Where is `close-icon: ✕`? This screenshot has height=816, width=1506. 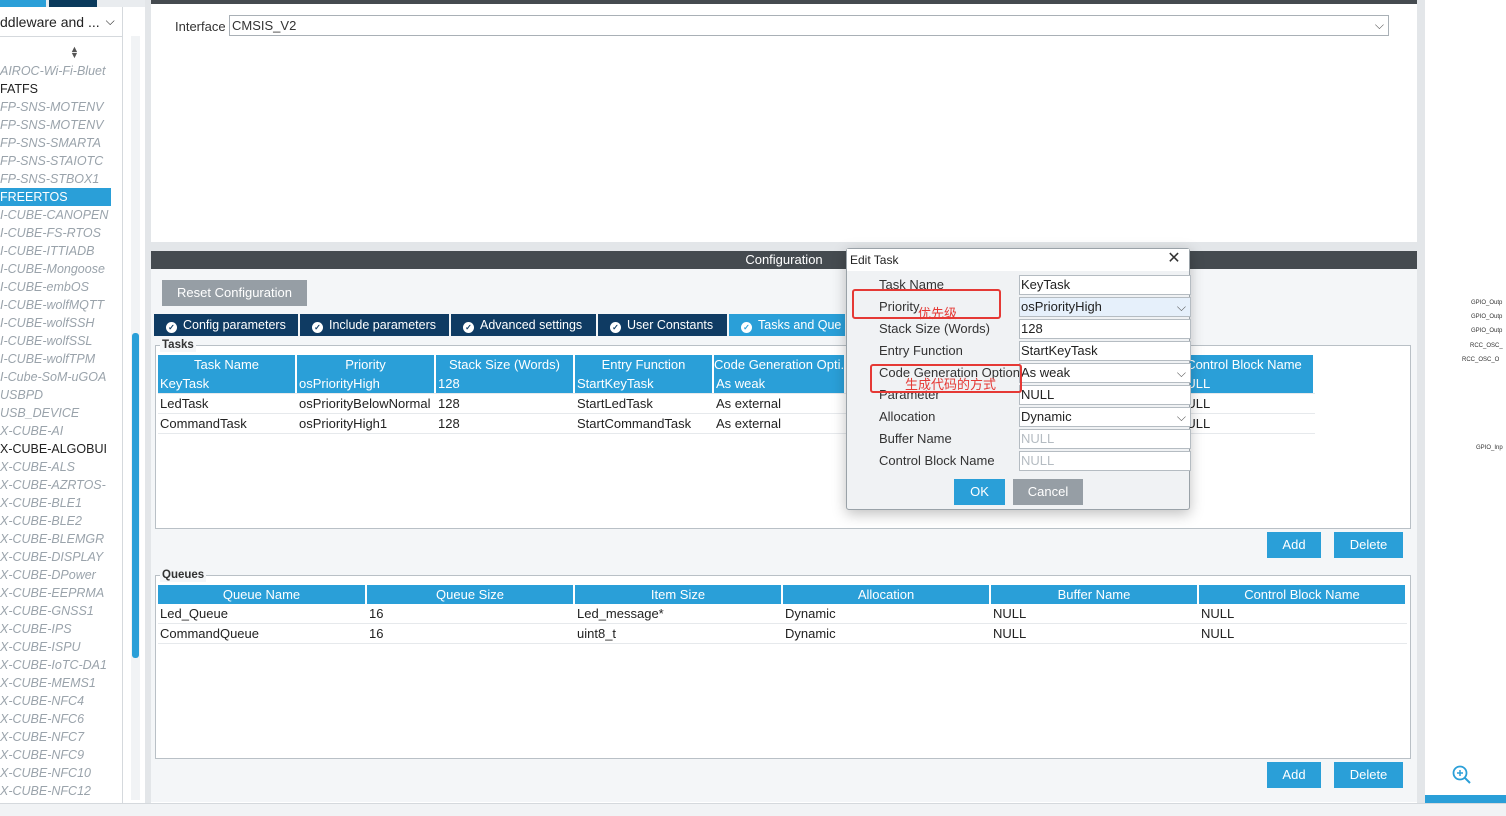 close-icon: ✕ is located at coordinates (1174, 259).